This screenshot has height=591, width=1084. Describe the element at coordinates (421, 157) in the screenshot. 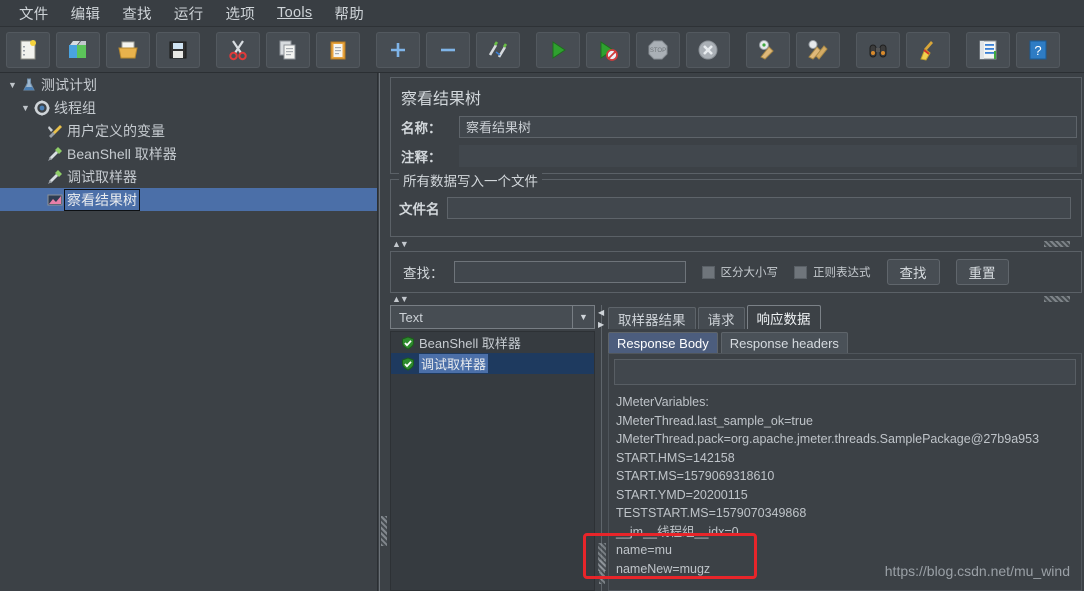

I see `comment-label: 注释：` at that location.